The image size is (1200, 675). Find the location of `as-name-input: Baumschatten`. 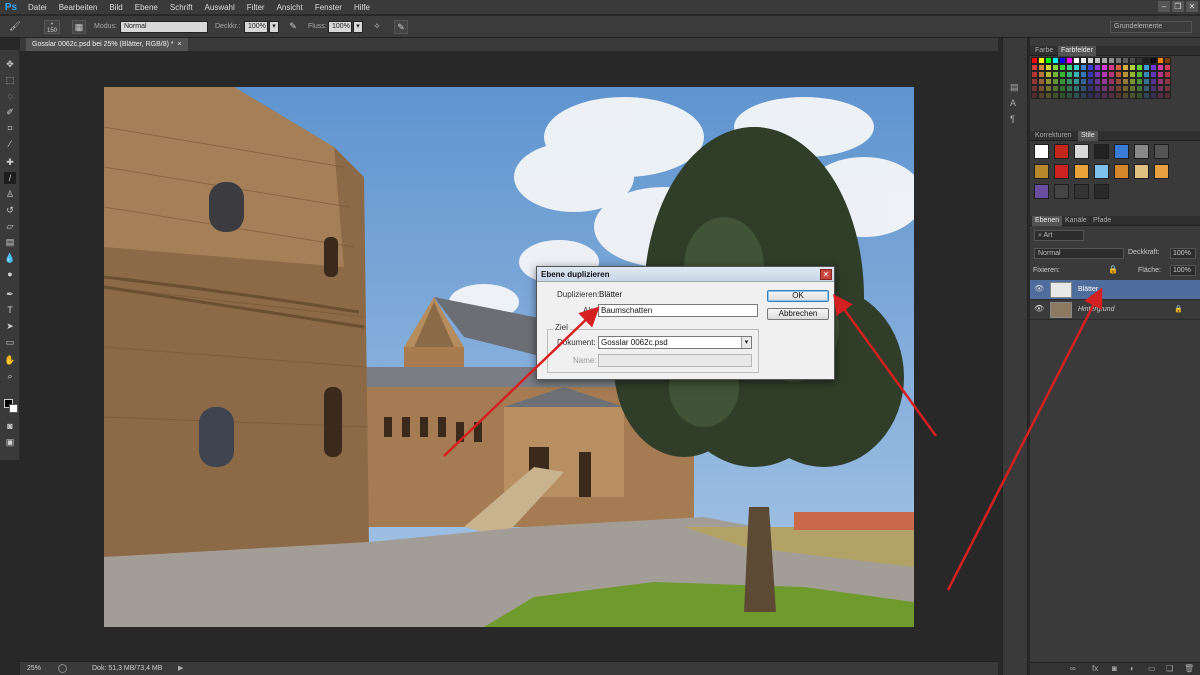

as-name-input: Baumschatten is located at coordinates (678, 310).